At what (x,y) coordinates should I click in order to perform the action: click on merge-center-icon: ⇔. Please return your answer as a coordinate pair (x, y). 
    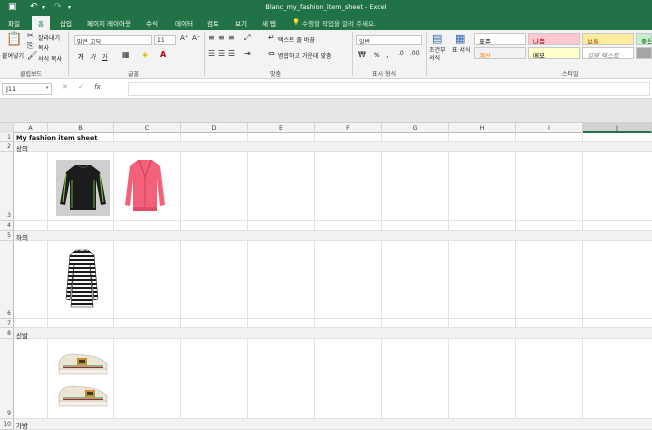
    Looking at the image, I should click on (271, 53).